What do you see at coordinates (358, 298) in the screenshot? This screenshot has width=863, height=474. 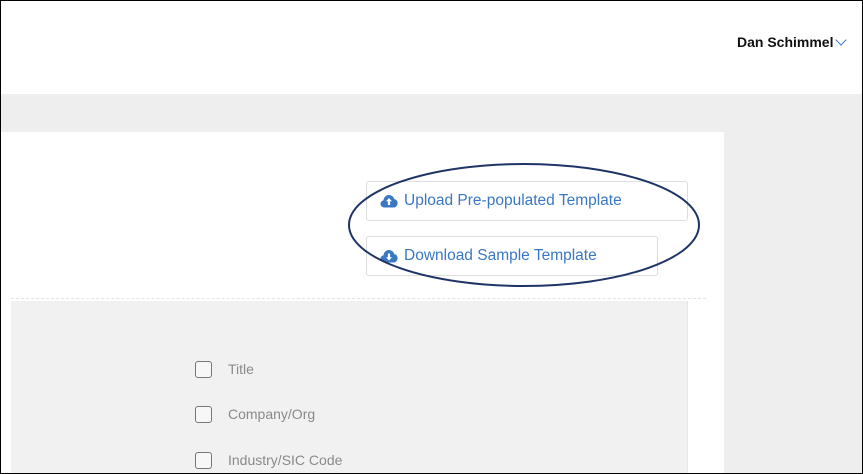 I see `section-divider` at bounding box center [358, 298].